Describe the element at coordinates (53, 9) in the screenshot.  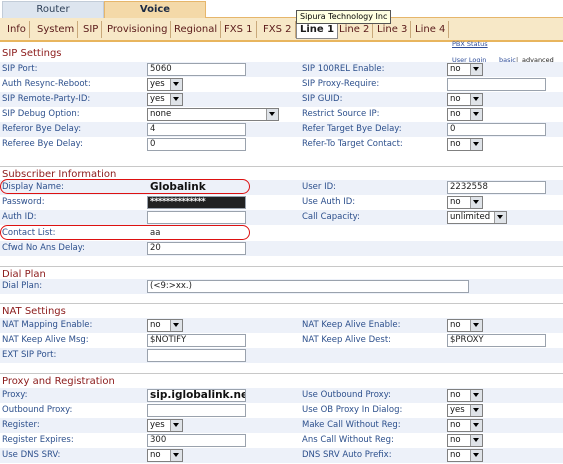
I see `tab-router: Router` at that location.